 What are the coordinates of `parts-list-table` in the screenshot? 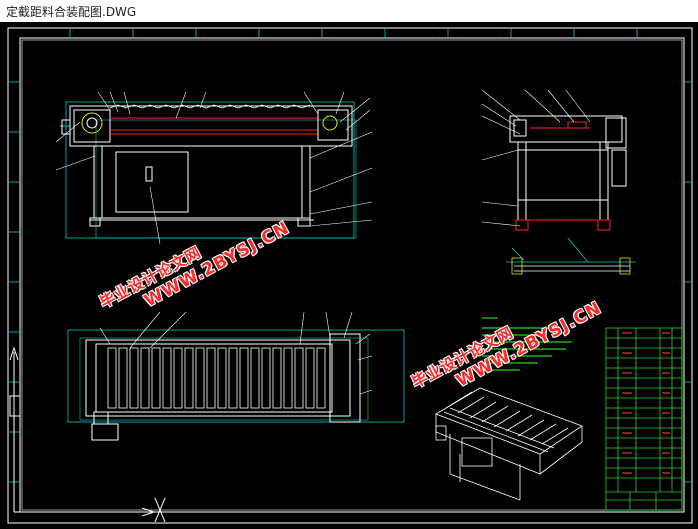 It's located at (644, 419).